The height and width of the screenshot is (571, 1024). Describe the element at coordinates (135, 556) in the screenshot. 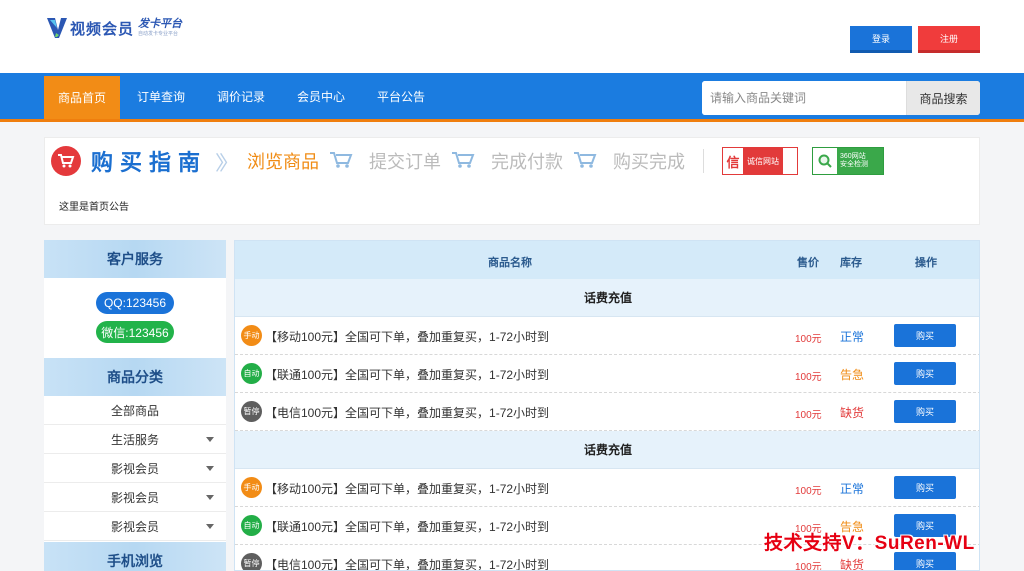

I see `mobile-browse-heading: 手机浏览` at that location.